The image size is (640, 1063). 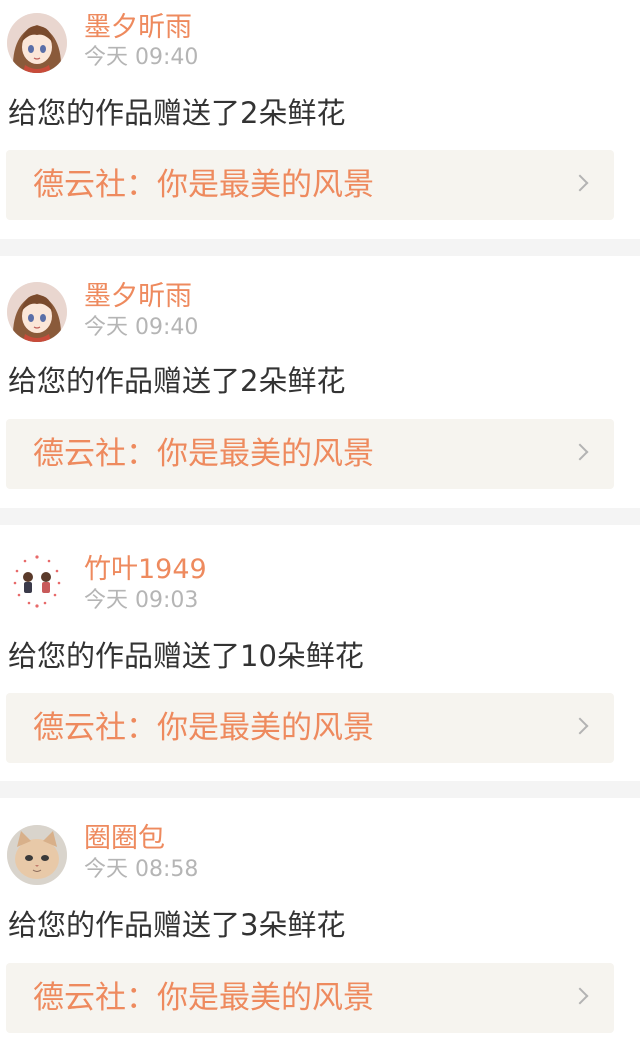 I want to click on gift-message: 给您的作品赠送了10朵鲜花, so click(x=186, y=656).